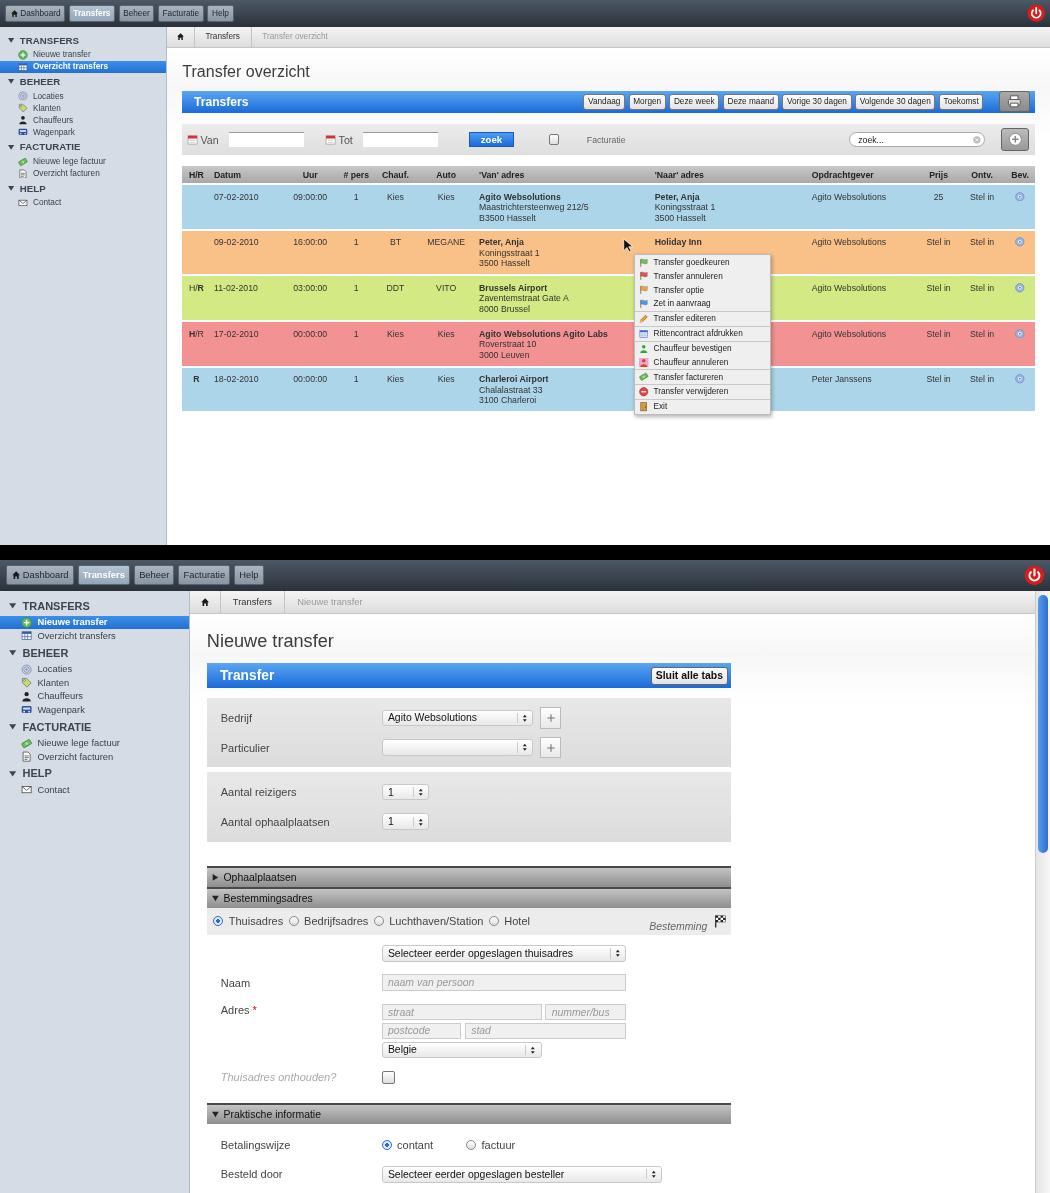 The width and height of the screenshot is (1050, 1193). Describe the element at coordinates (1020, 175) in the screenshot. I see `column-header: Bev.` at that location.